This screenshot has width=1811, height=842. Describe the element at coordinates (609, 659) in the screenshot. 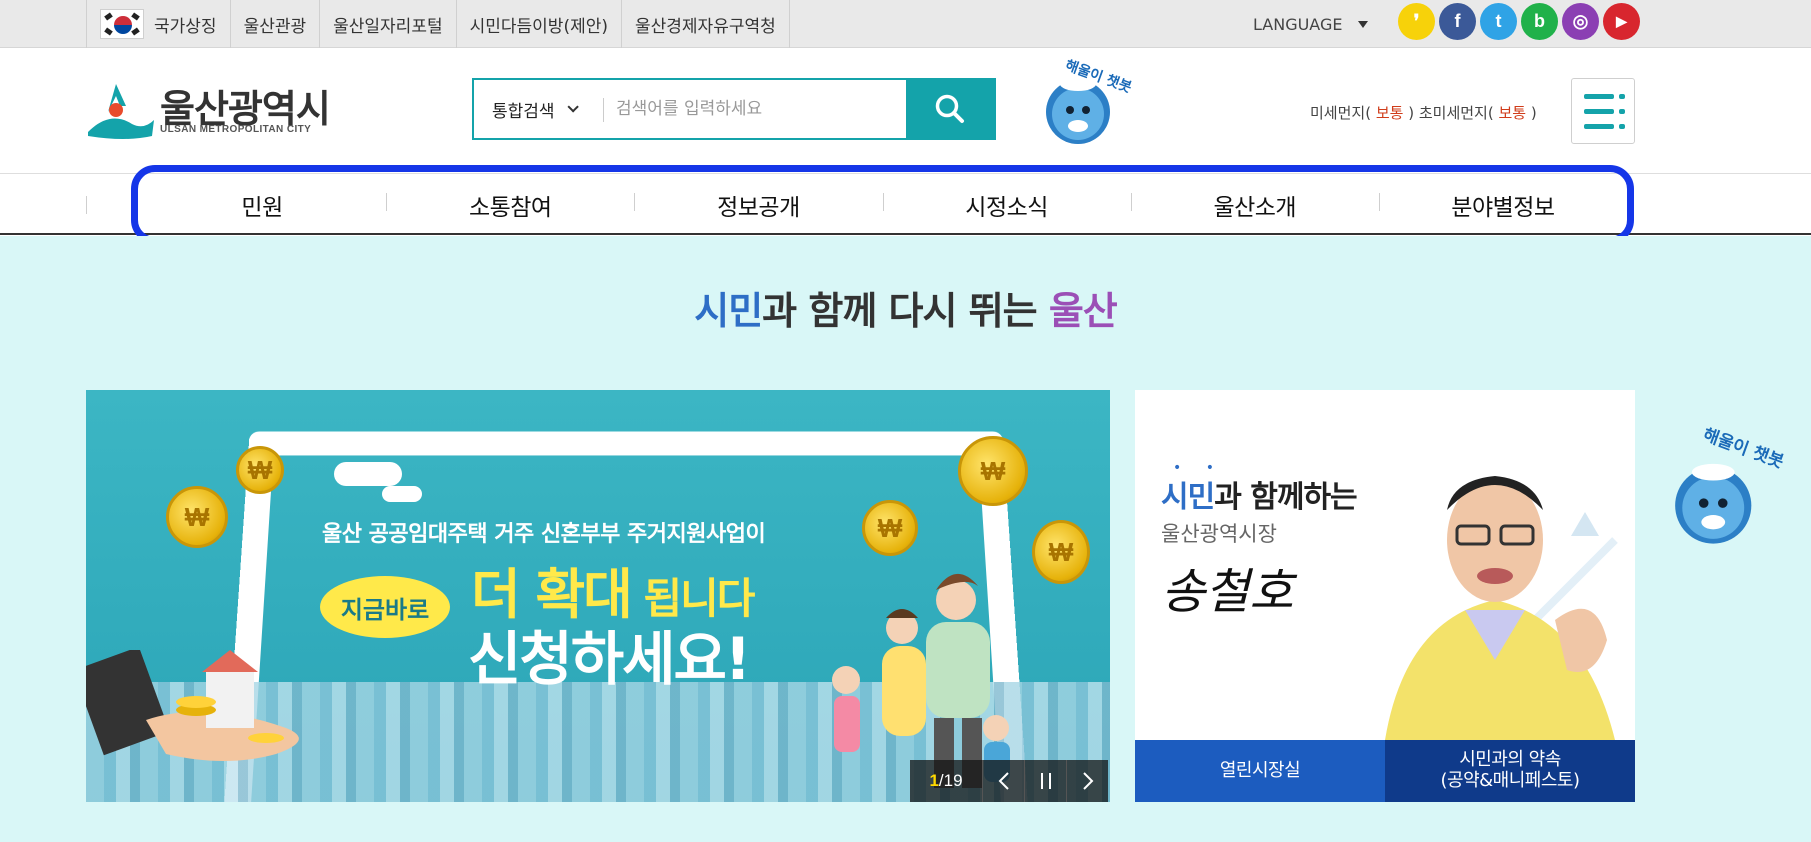

I see `banner-line3: 신청하세요!` at that location.